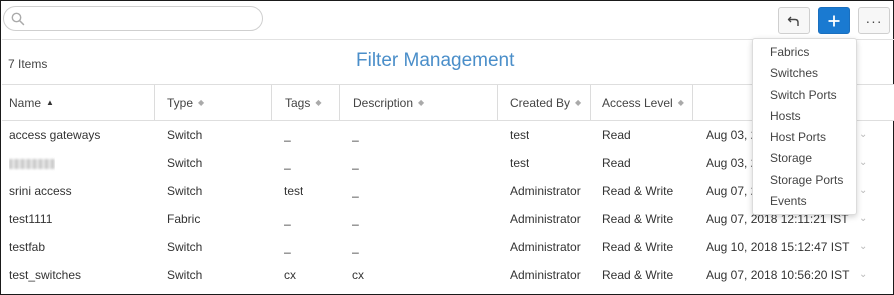  What do you see at coordinates (215, 102) in the screenshot?
I see `column-header-type: Type ◆` at bounding box center [215, 102].